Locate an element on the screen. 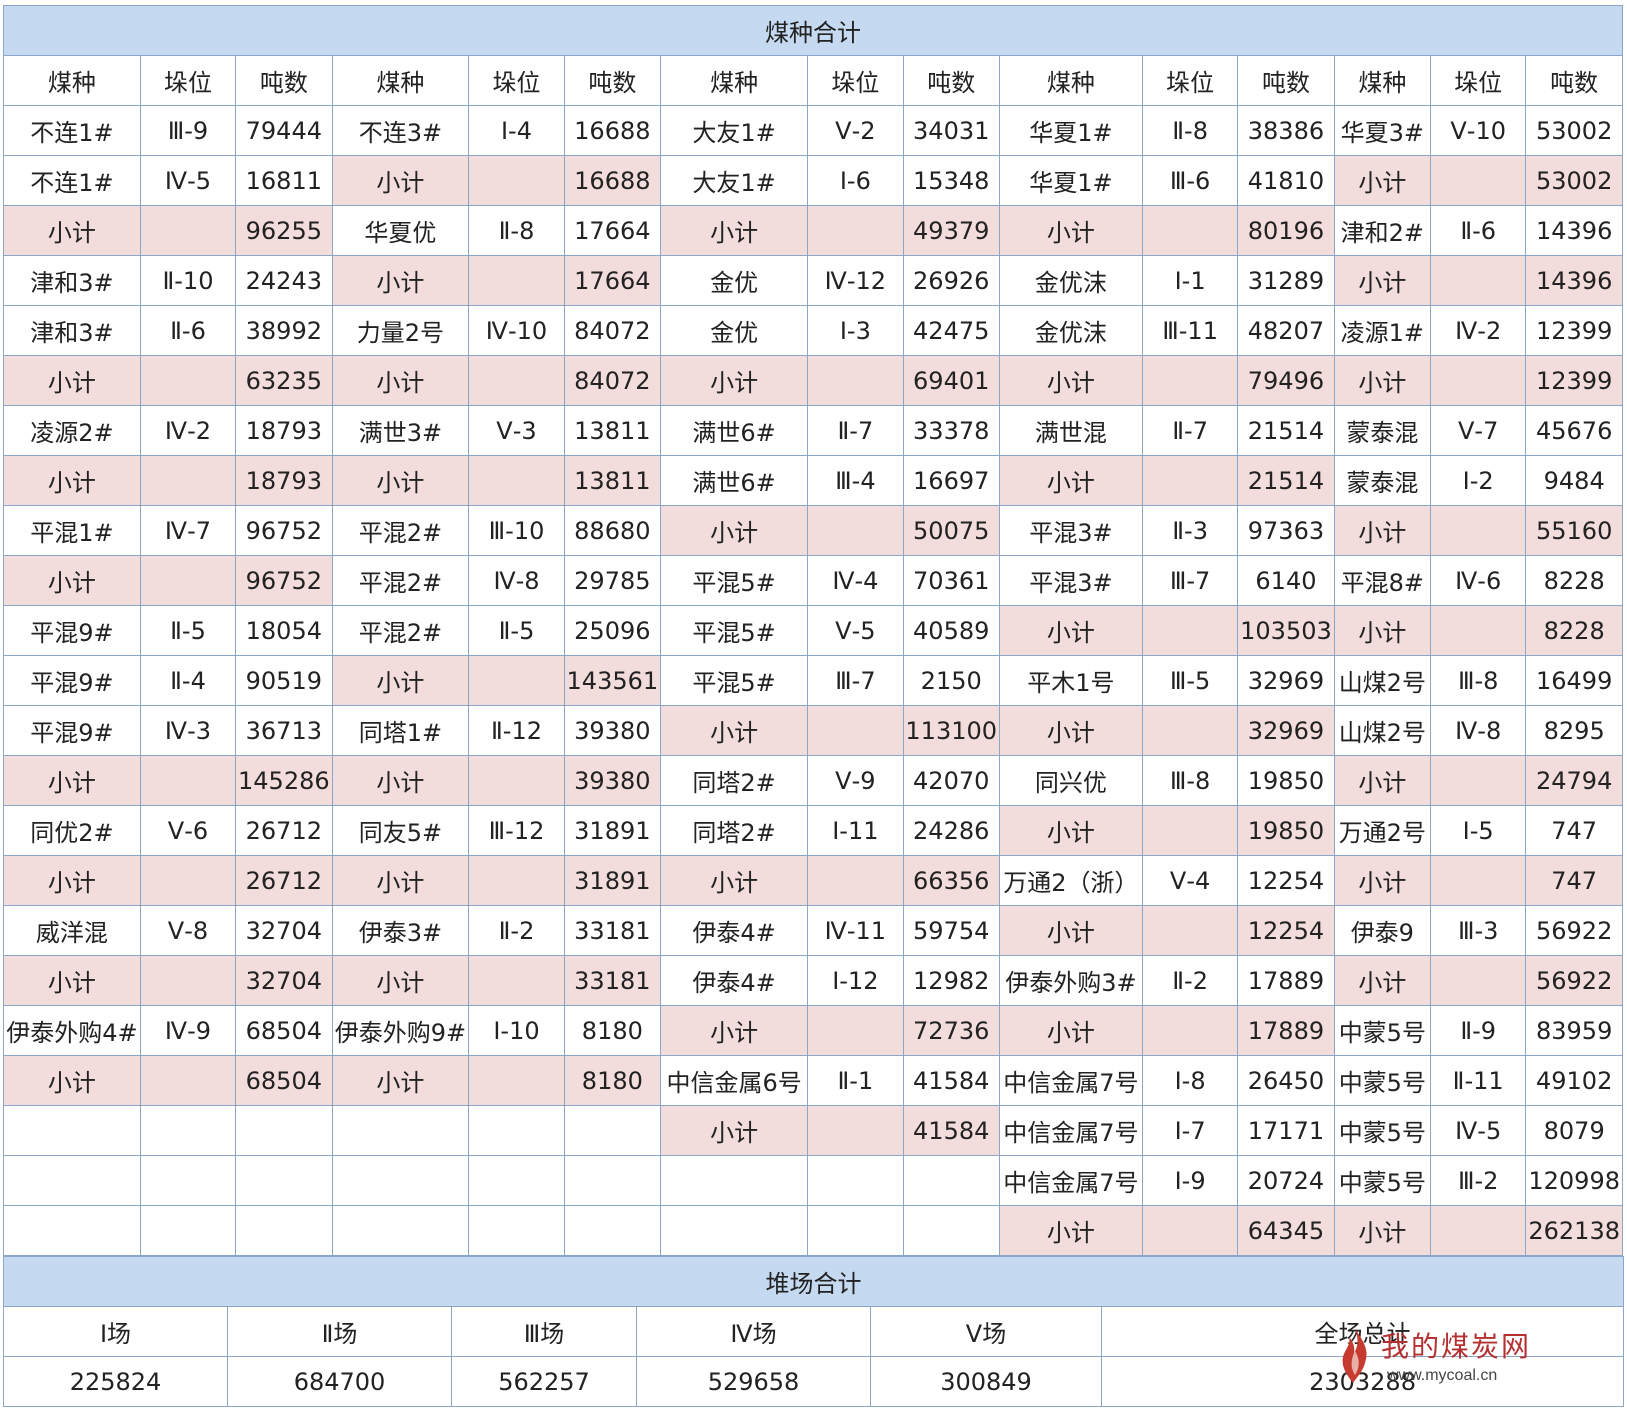 The image size is (1627, 1409). yard-value-cell: 300849 is located at coordinates (986, 1381).